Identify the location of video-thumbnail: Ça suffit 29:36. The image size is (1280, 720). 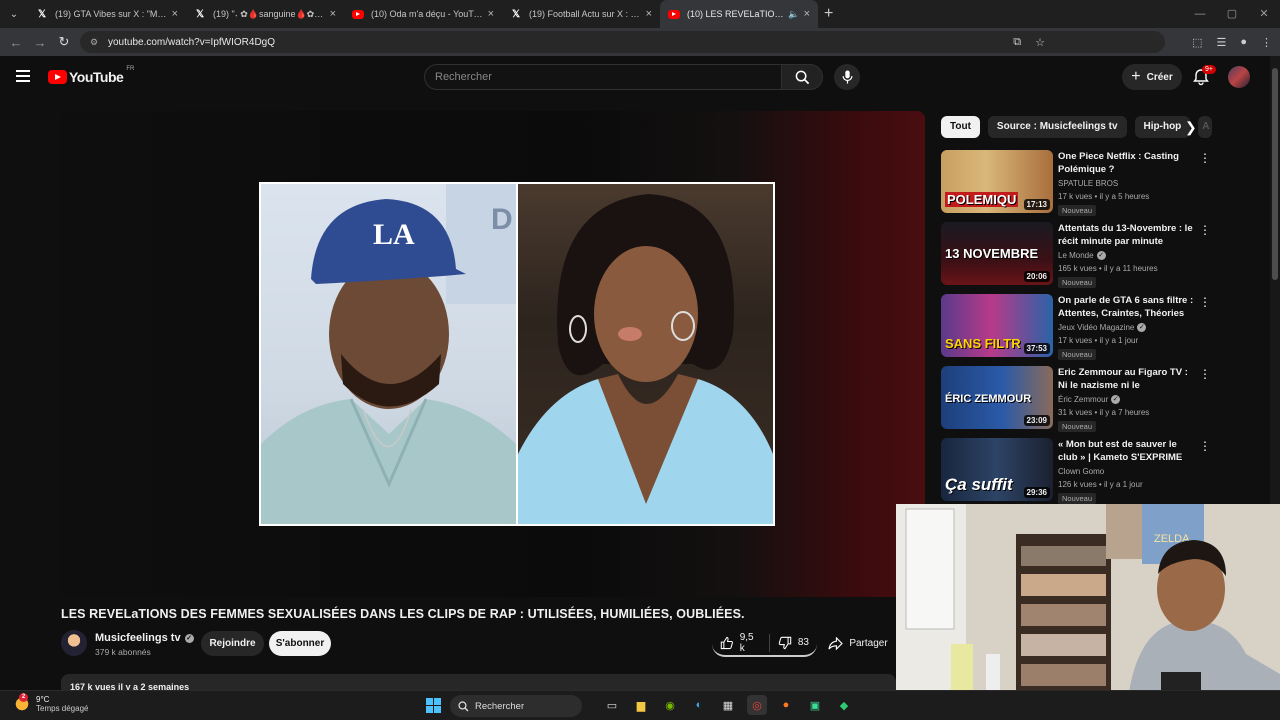
(997, 469).